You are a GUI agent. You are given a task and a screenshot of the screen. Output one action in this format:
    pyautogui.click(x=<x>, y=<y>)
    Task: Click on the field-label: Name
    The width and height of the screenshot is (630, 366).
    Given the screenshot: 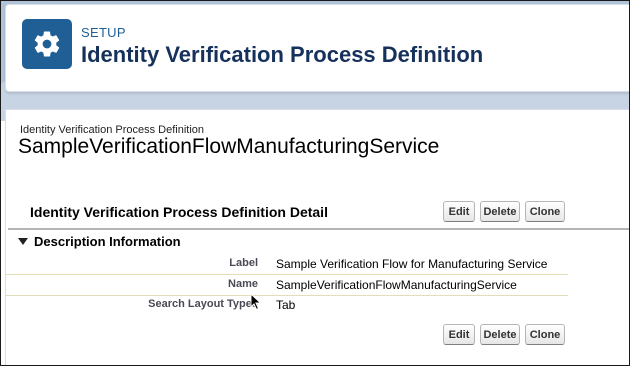 What is the action you would take?
    pyautogui.click(x=243, y=284)
    